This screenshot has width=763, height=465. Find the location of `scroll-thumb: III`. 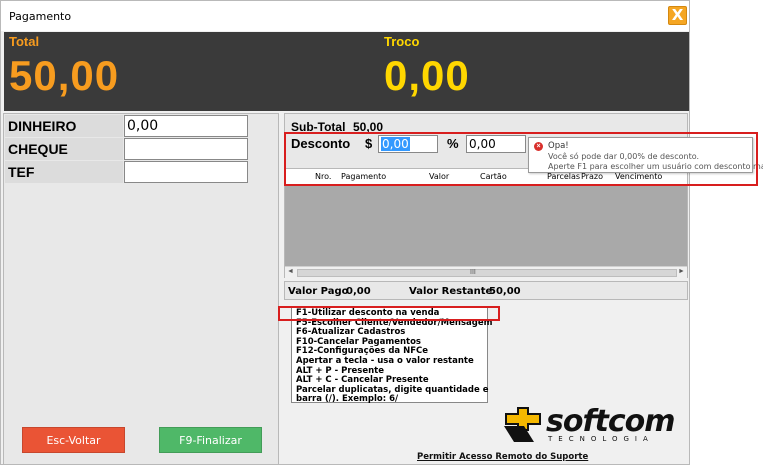

scroll-thumb: III is located at coordinates (487, 273).